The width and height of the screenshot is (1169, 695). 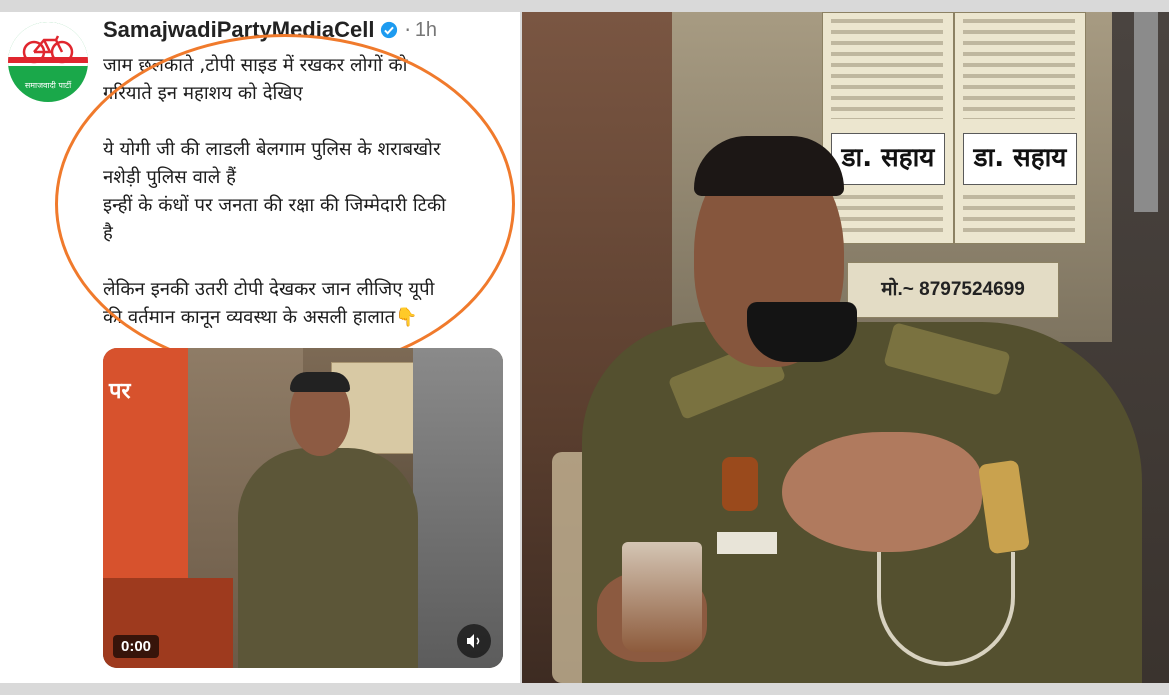 I want to click on video-street, so click(x=458, y=508).